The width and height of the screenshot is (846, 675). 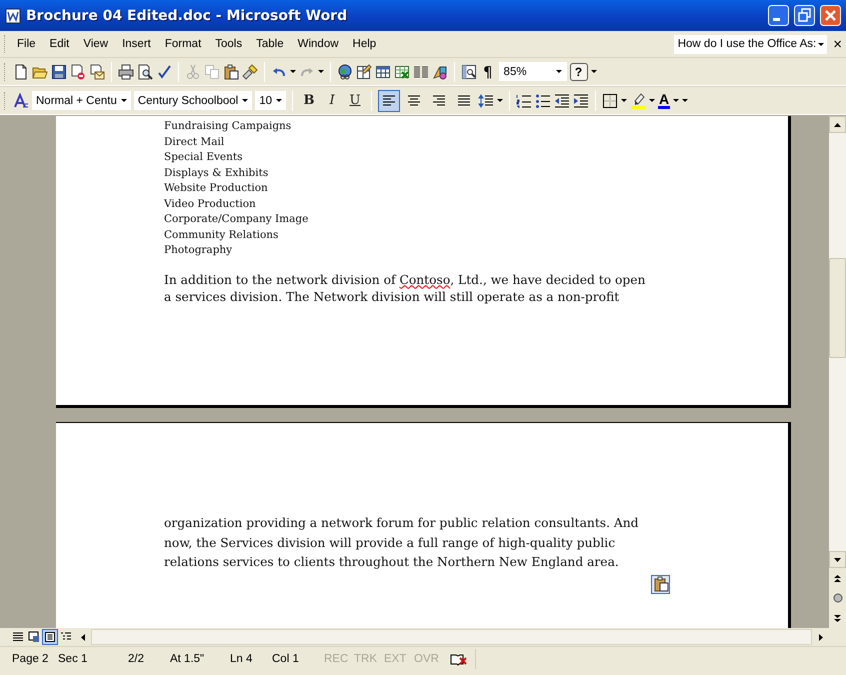 I want to click on menu-item: Format, so click(x=183, y=44).